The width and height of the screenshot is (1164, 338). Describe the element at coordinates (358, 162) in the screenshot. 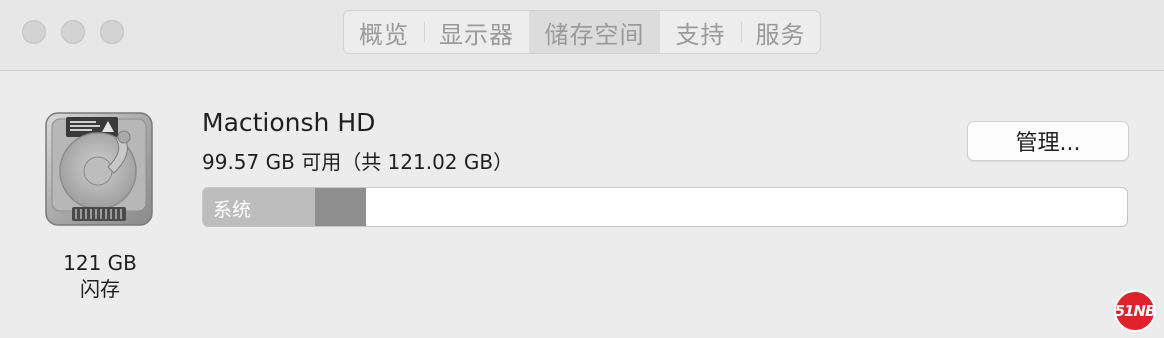

I see `disk-available-text: 99.57 GB 可用（共 121.02 GB）` at that location.